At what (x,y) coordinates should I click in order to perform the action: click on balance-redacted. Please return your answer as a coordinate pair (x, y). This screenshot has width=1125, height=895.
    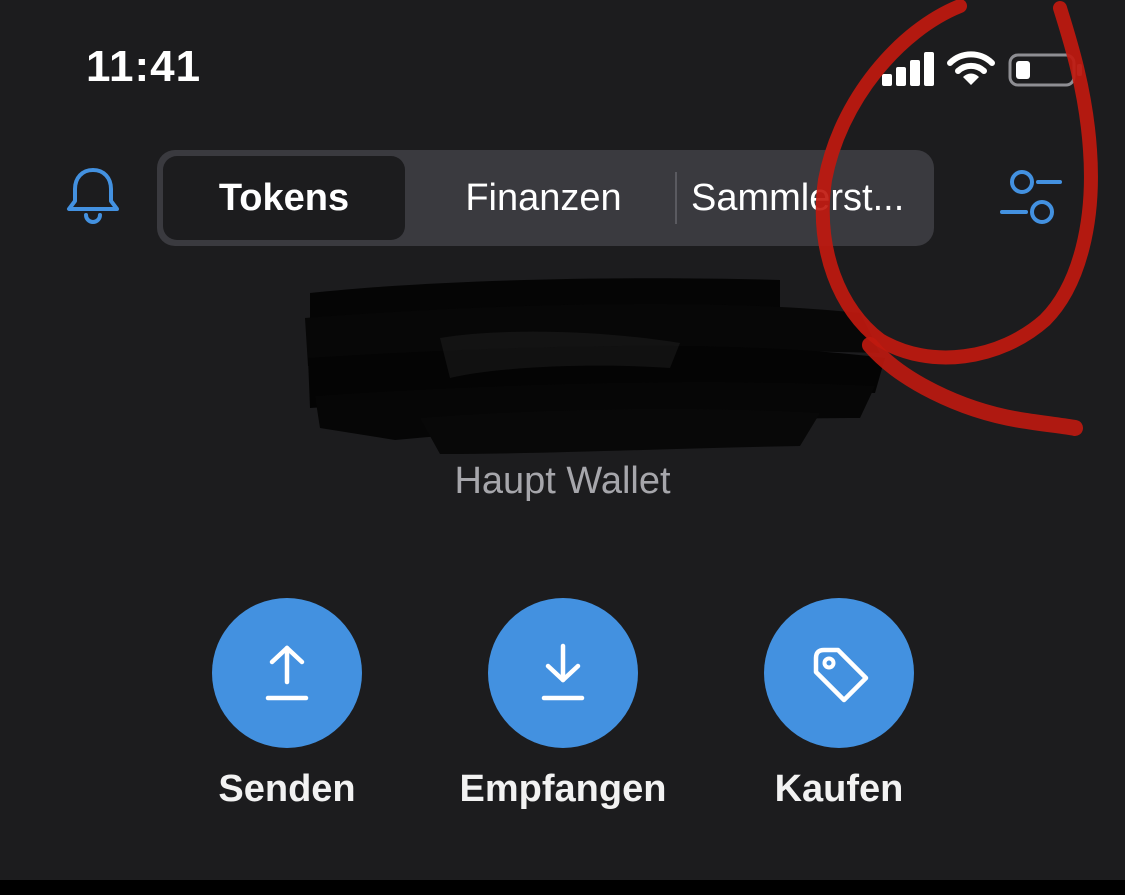
    Looking at the image, I should click on (595, 366).